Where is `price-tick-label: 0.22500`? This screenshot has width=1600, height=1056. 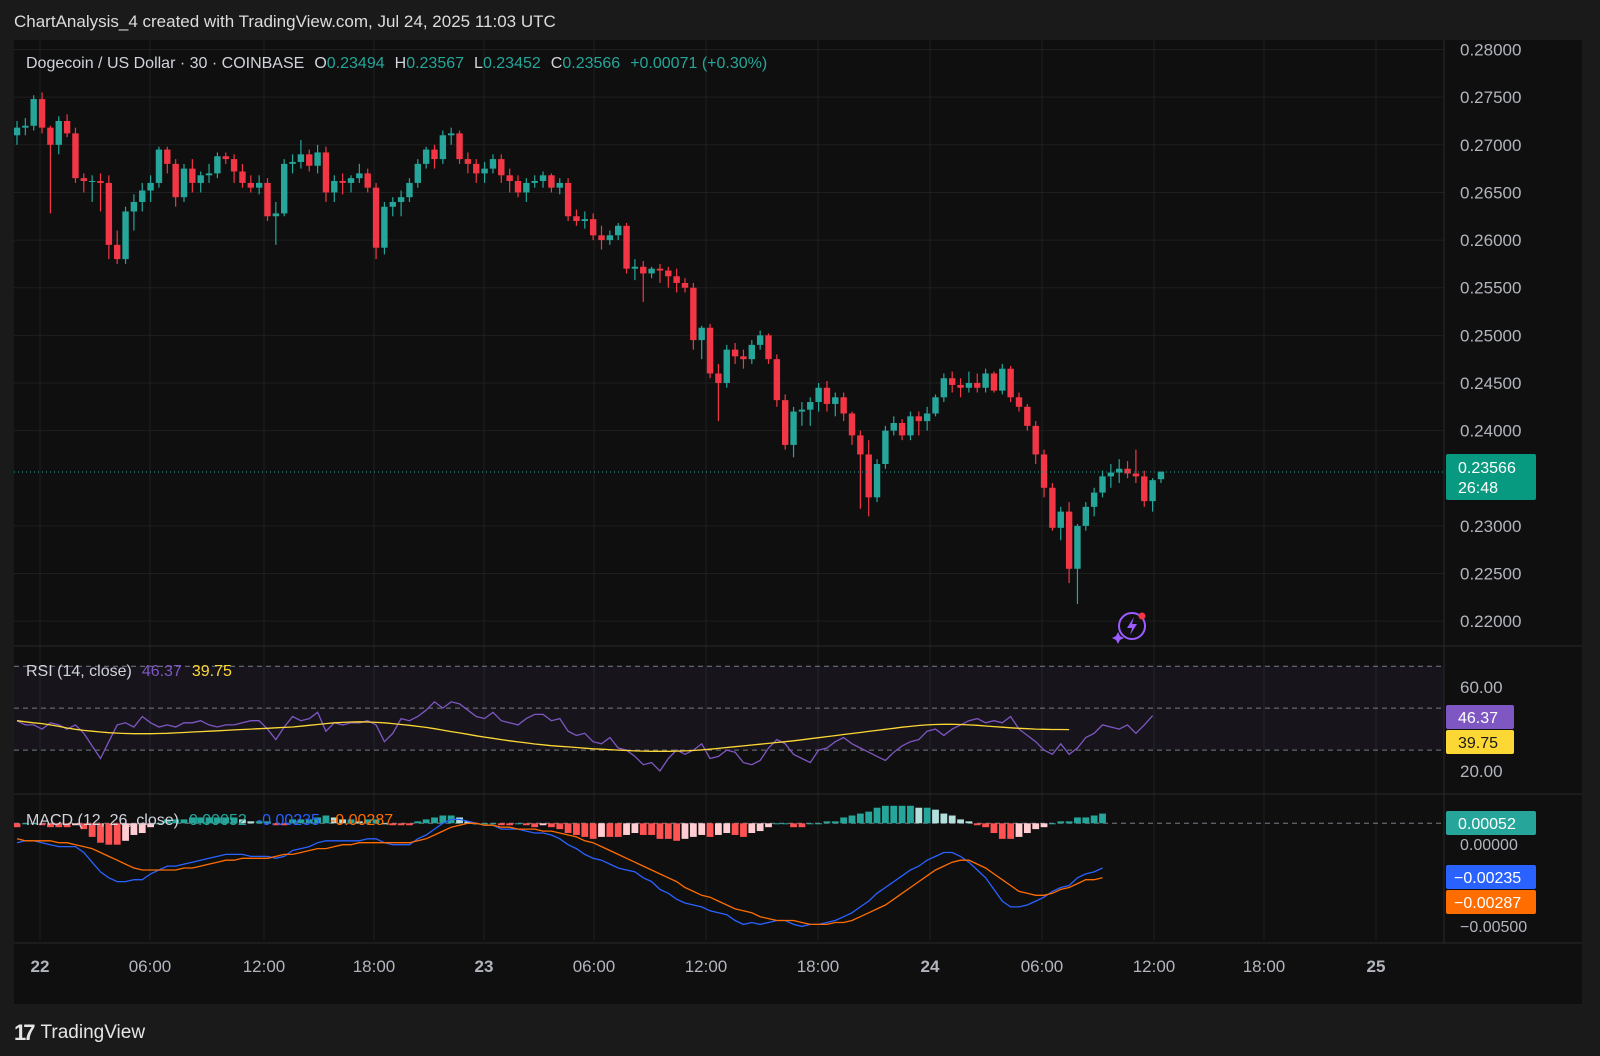 price-tick-label: 0.22500 is located at coordinates (1490, 574).